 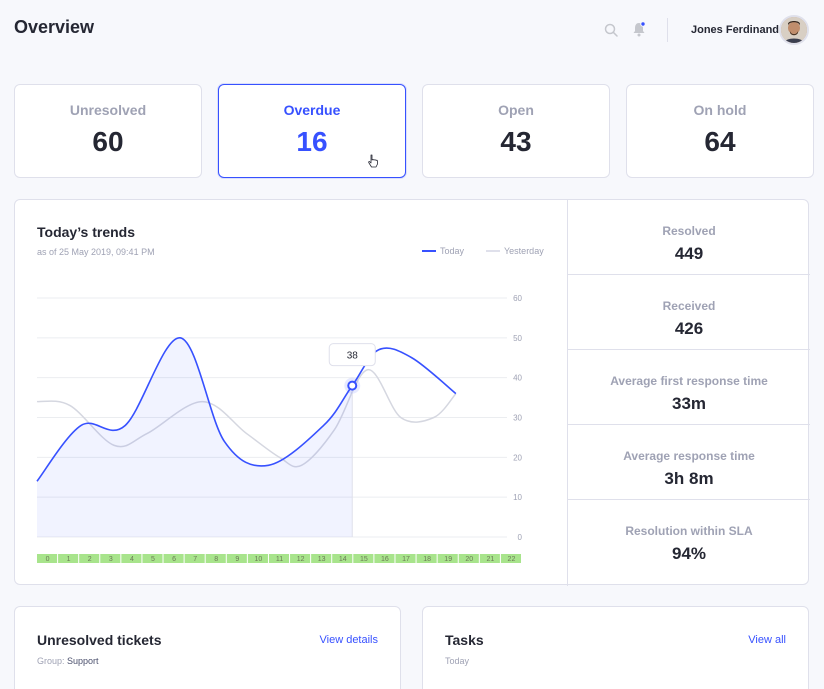 What do you see at coordinates (667, 30) in the screenshot?
I see `header-divider` at bounding box center [667, 30].